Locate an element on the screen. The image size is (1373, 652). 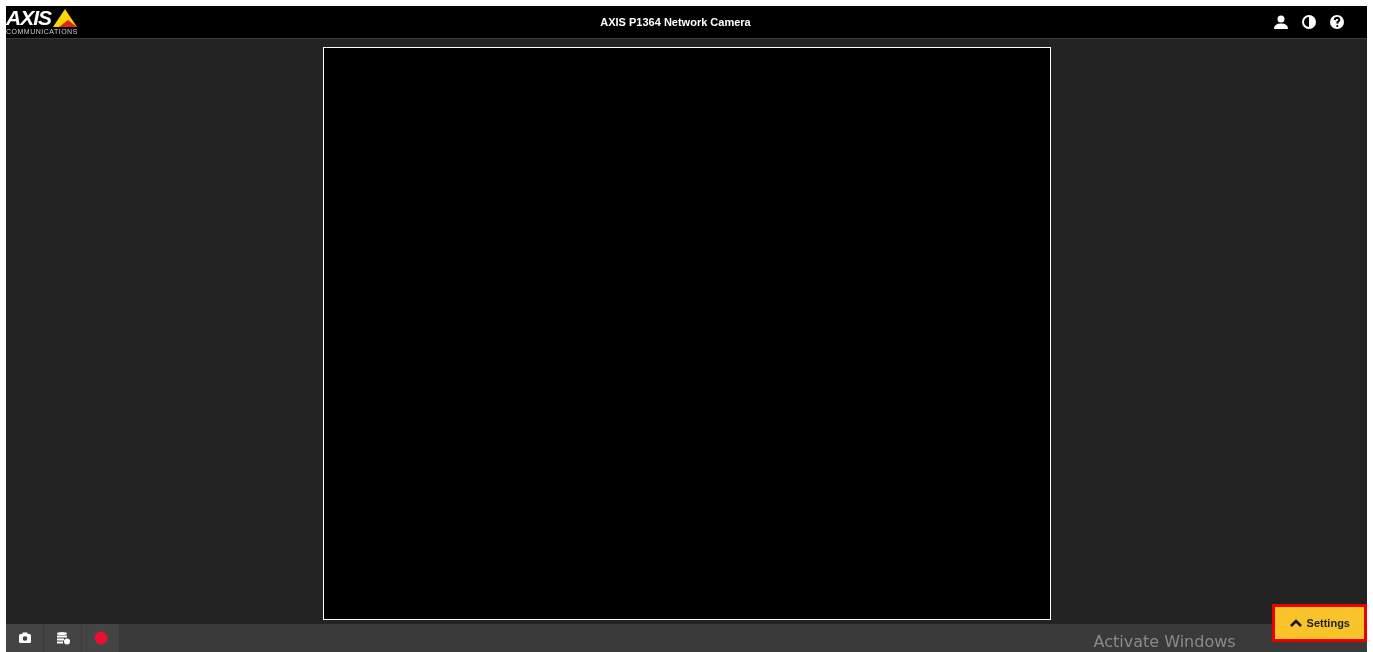
help-icon is located at coordinates (1337, 22).